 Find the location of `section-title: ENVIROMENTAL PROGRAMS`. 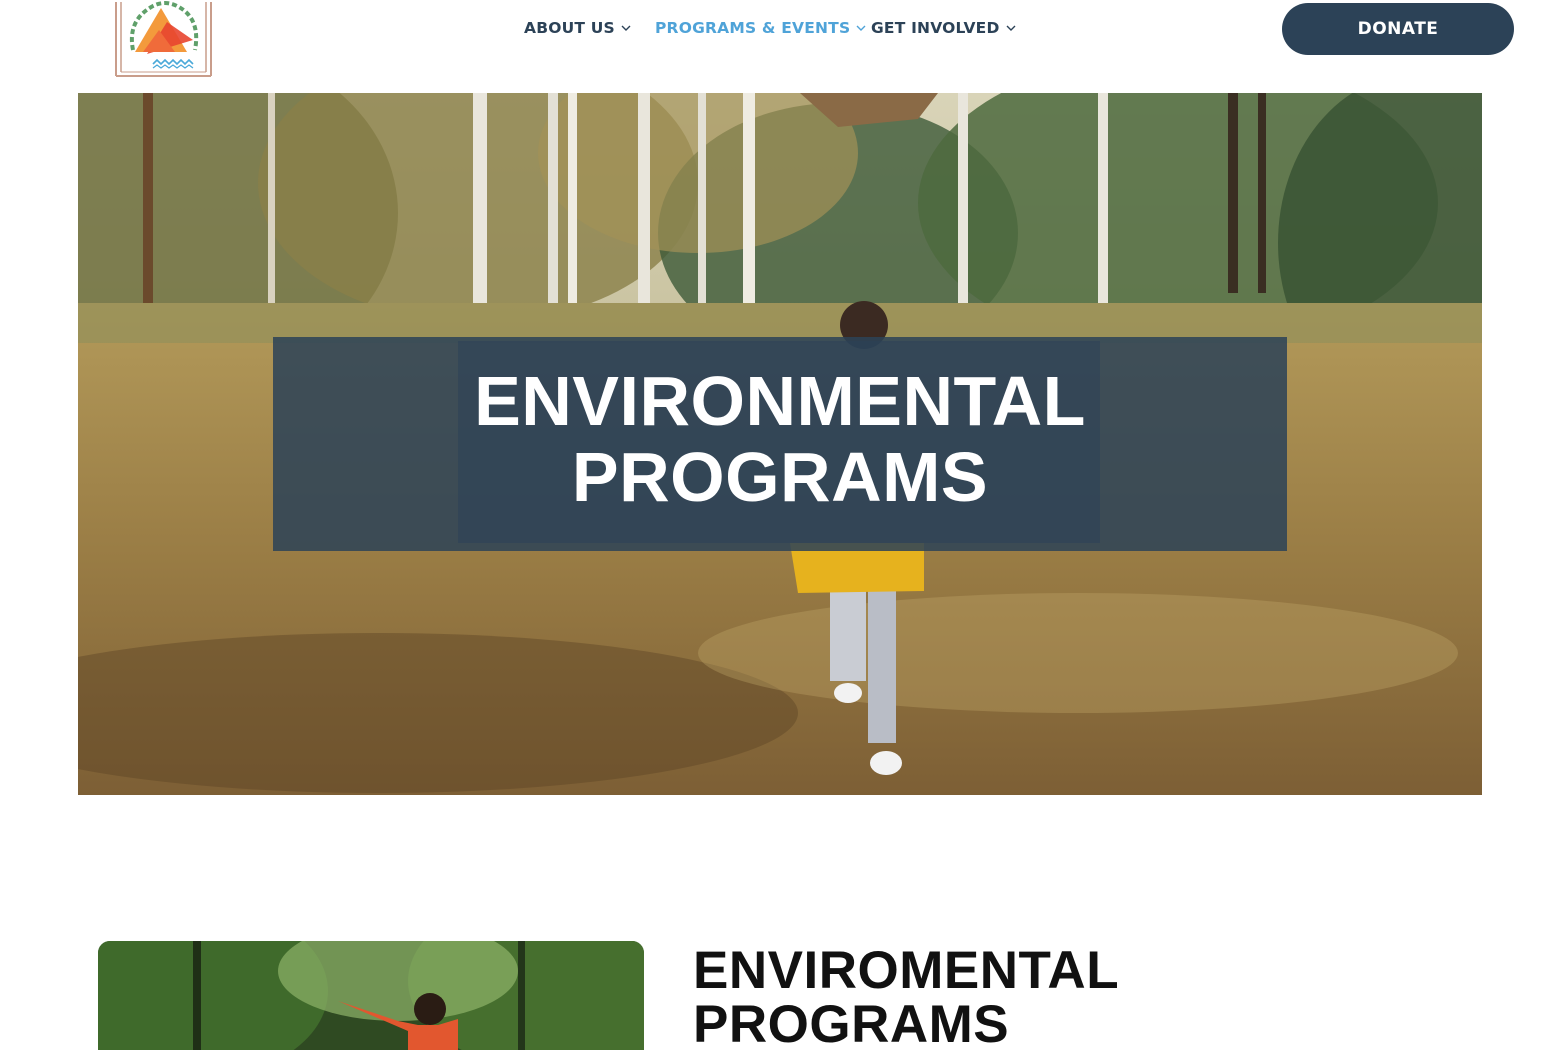

section-title: ENVIROMENTAL PROGRAMS is located at coordinates (993, 997).